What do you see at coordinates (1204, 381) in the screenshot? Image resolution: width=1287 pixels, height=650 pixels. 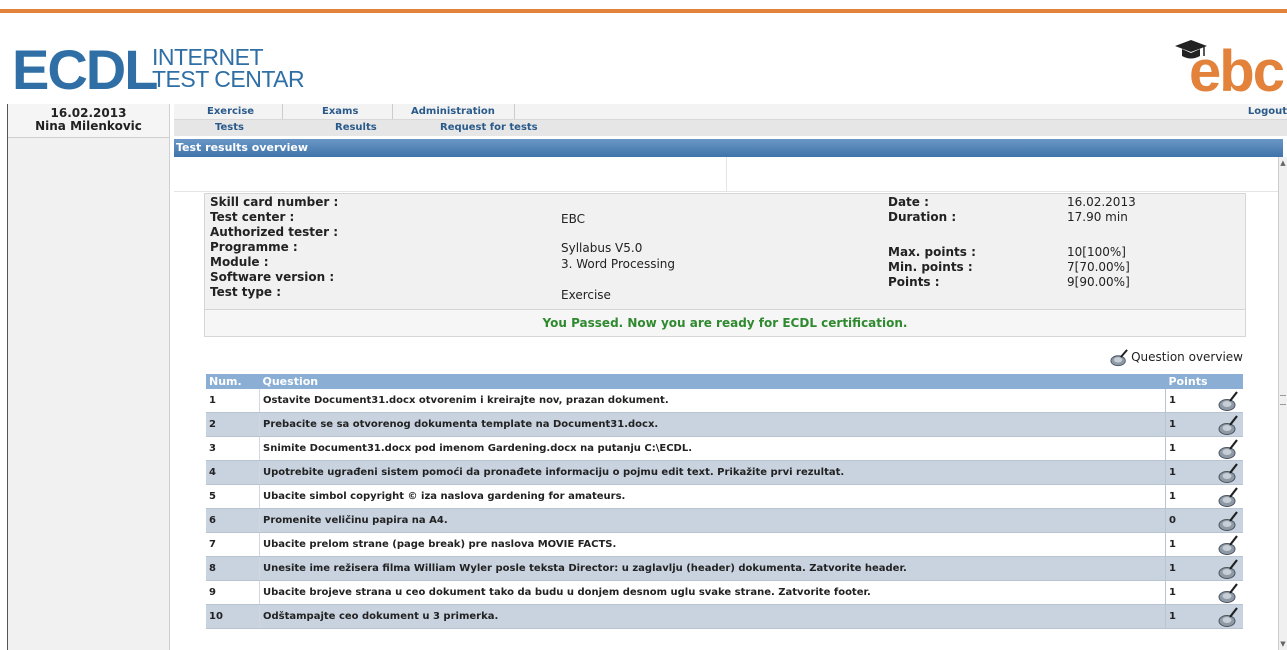 I see `col-points: Points` at bounding box center [1204, 381].